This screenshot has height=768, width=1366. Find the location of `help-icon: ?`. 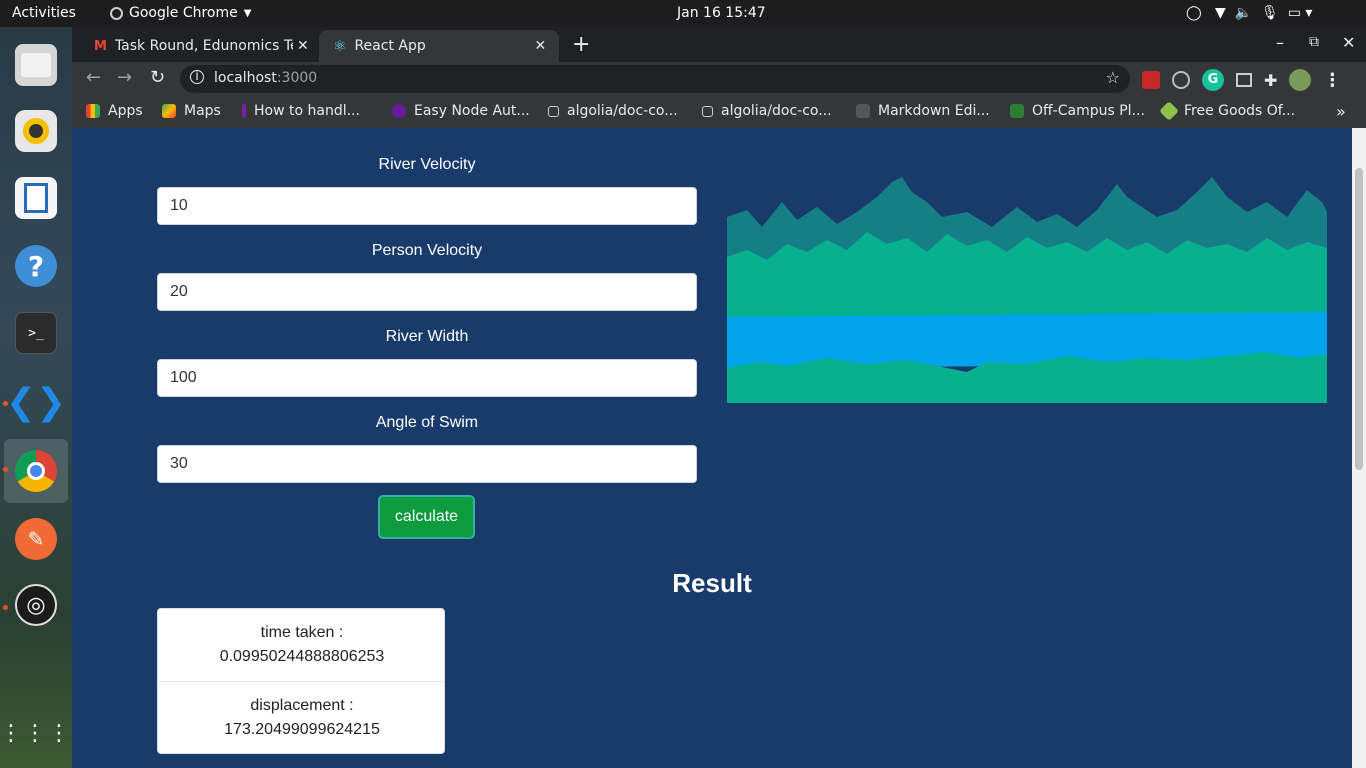

help-icon: ? is located at coordinates (36, 266).